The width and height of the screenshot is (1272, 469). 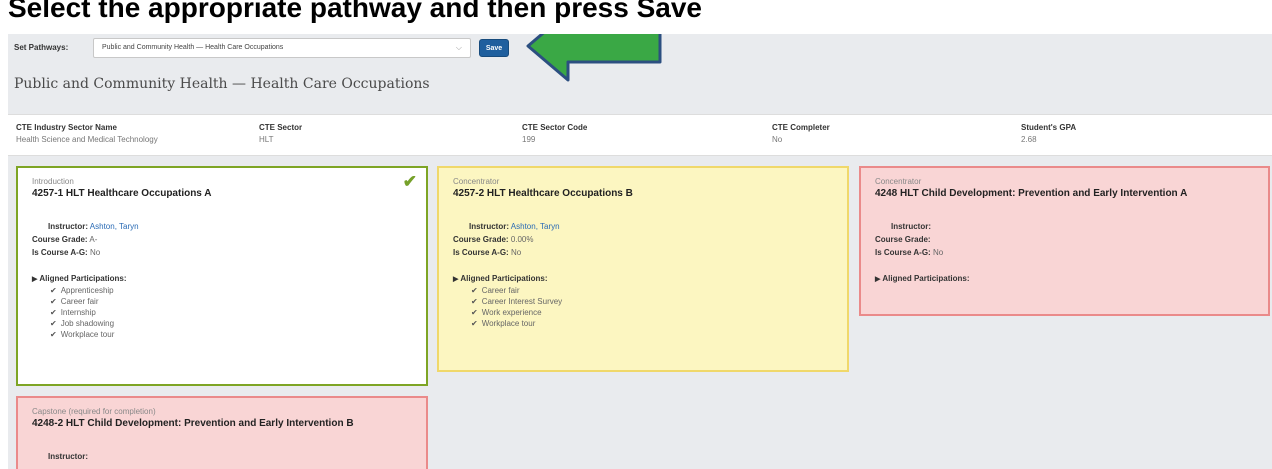 I want to click on sector-industry-value: Health Science and Medical Technology, so click(x=87, y=139).